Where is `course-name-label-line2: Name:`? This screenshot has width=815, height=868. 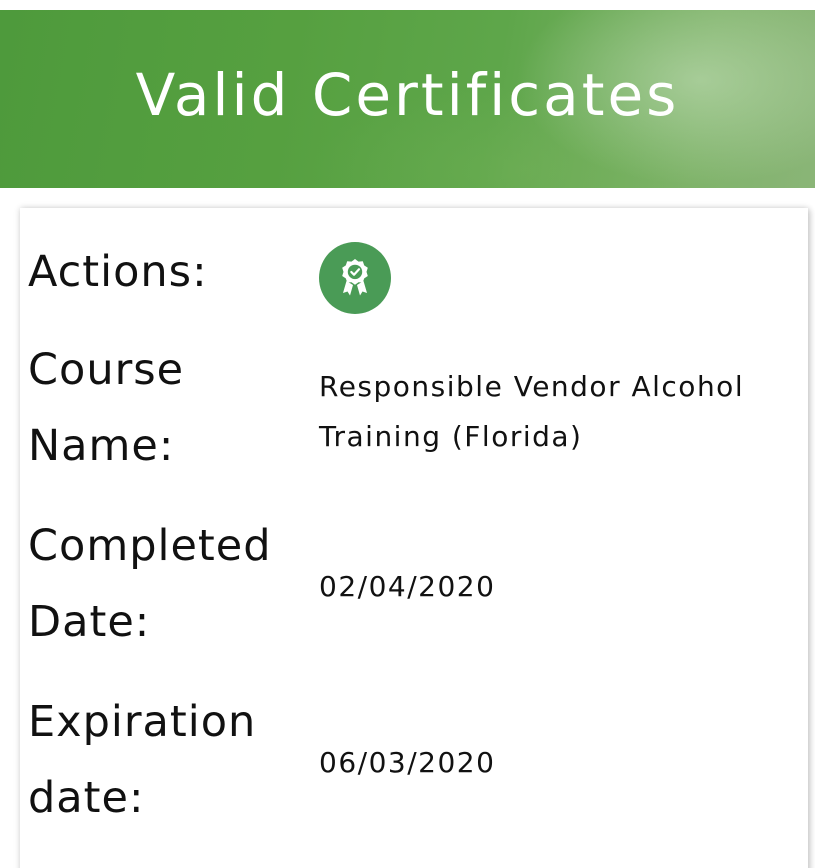
course-name-label-line2: Name: is located at coordinates (101, 446).